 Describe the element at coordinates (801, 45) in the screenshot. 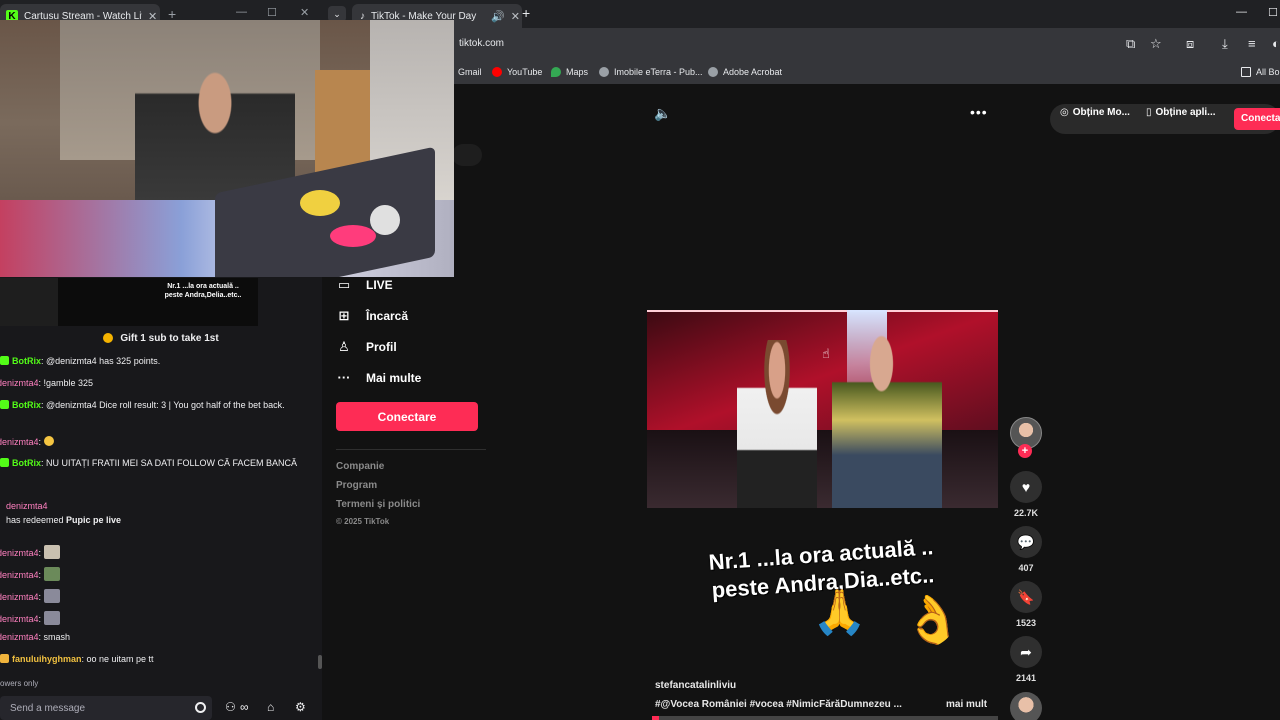

I see `address-bar: tiktok.com ⧉ ☆ ⧈ ⤓ ≡ ◐` at that location.